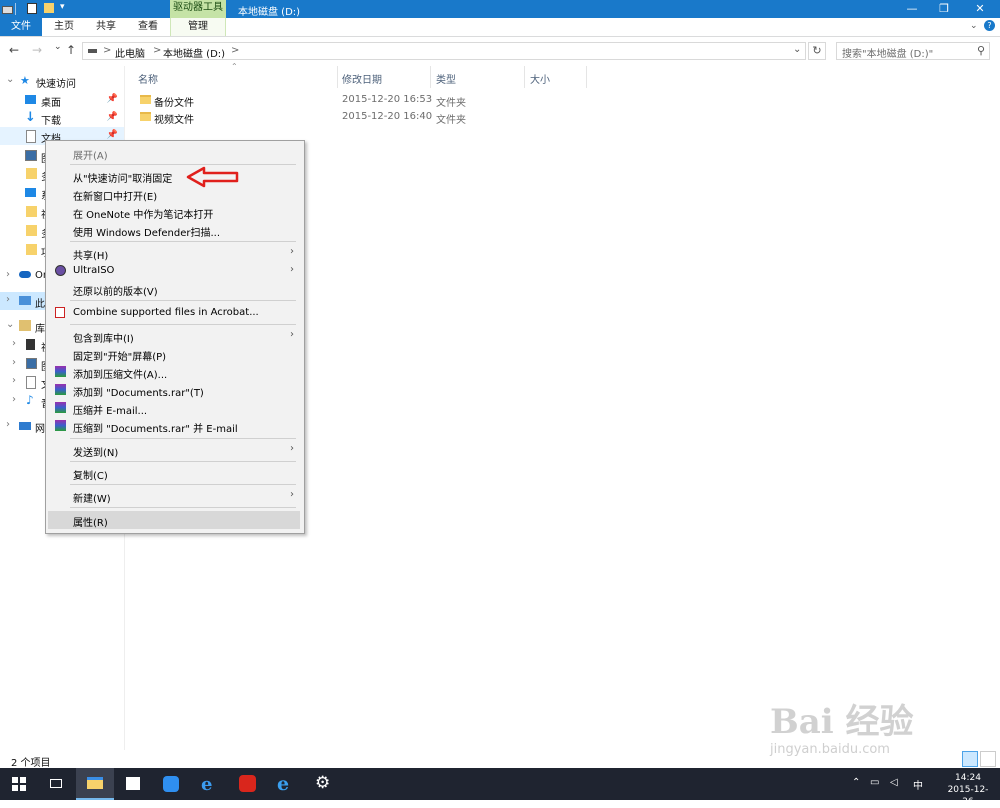 This screenshot has width=1000, height=808. I want to click on minimize-button: —, so click(912, 9).